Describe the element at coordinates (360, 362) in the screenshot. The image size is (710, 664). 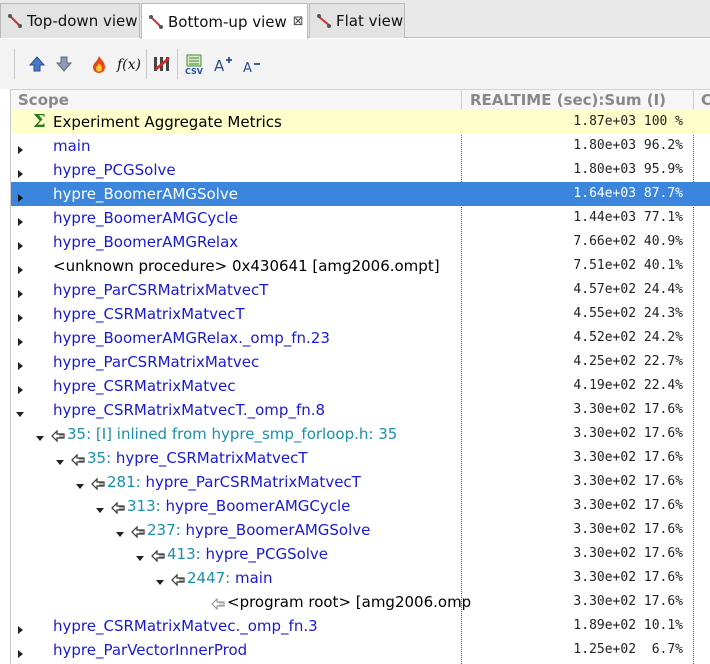
I see `table-row: hypre_ParCSRMatrixMatvec 4.25e+02 22.7%` at that location.